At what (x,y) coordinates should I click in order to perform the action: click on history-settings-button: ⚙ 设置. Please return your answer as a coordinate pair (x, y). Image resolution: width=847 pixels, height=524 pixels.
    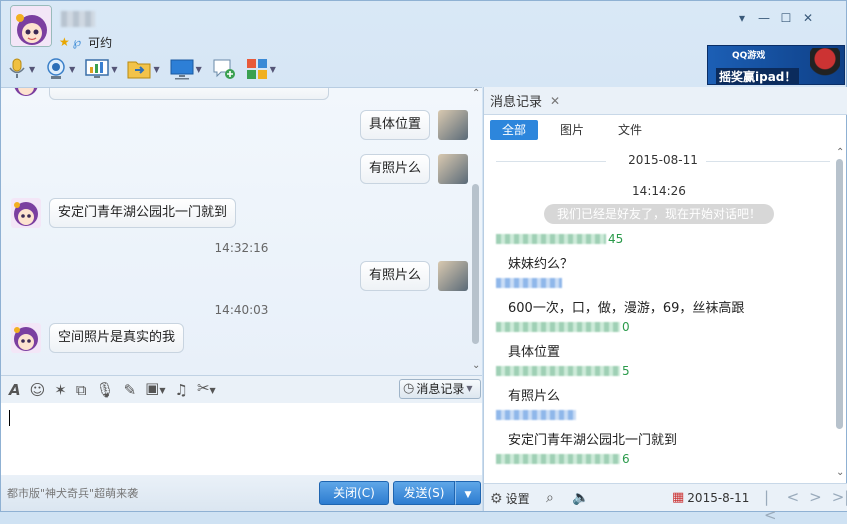
    Looking at the image, I should click on (510, 498).